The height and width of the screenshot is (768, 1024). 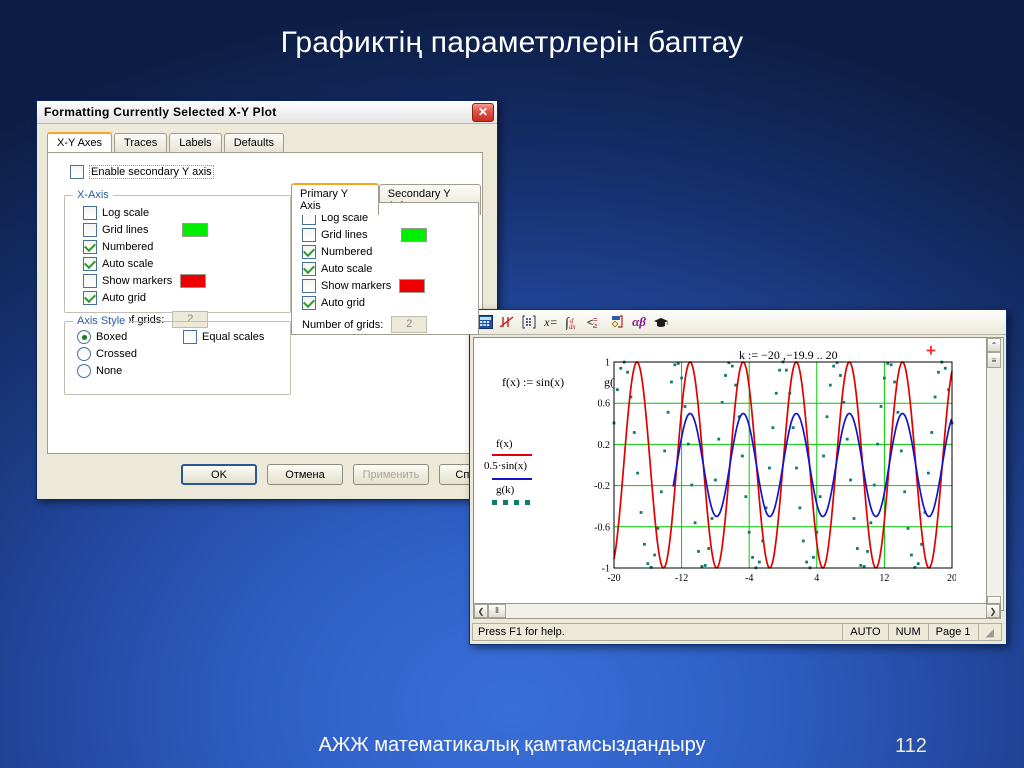 I want to click on scroll-left-arrow: ❮, so click(x=481, y=611).